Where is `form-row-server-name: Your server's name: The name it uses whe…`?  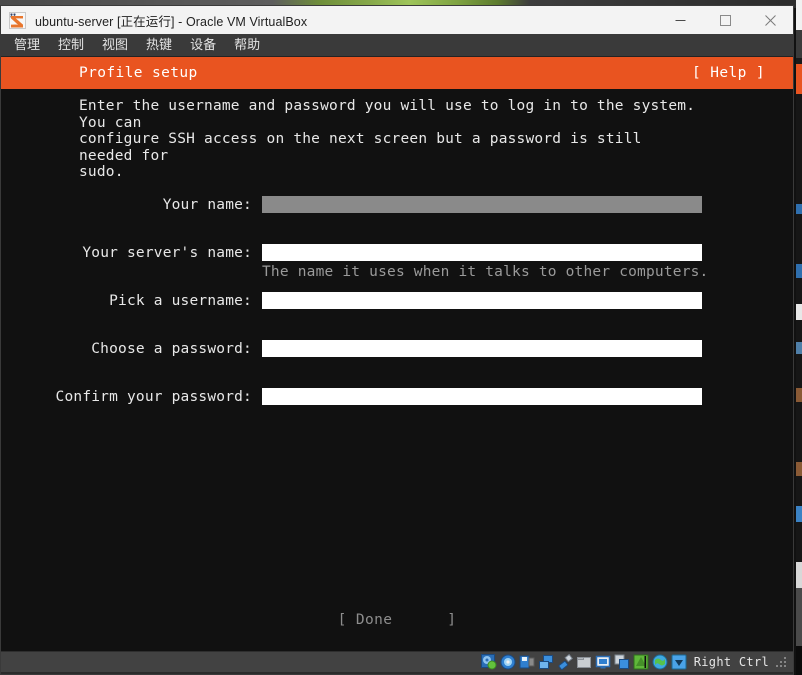
form-row-server-name: Your server's name: The name it uses whe… is located at coordinates (397, 267).